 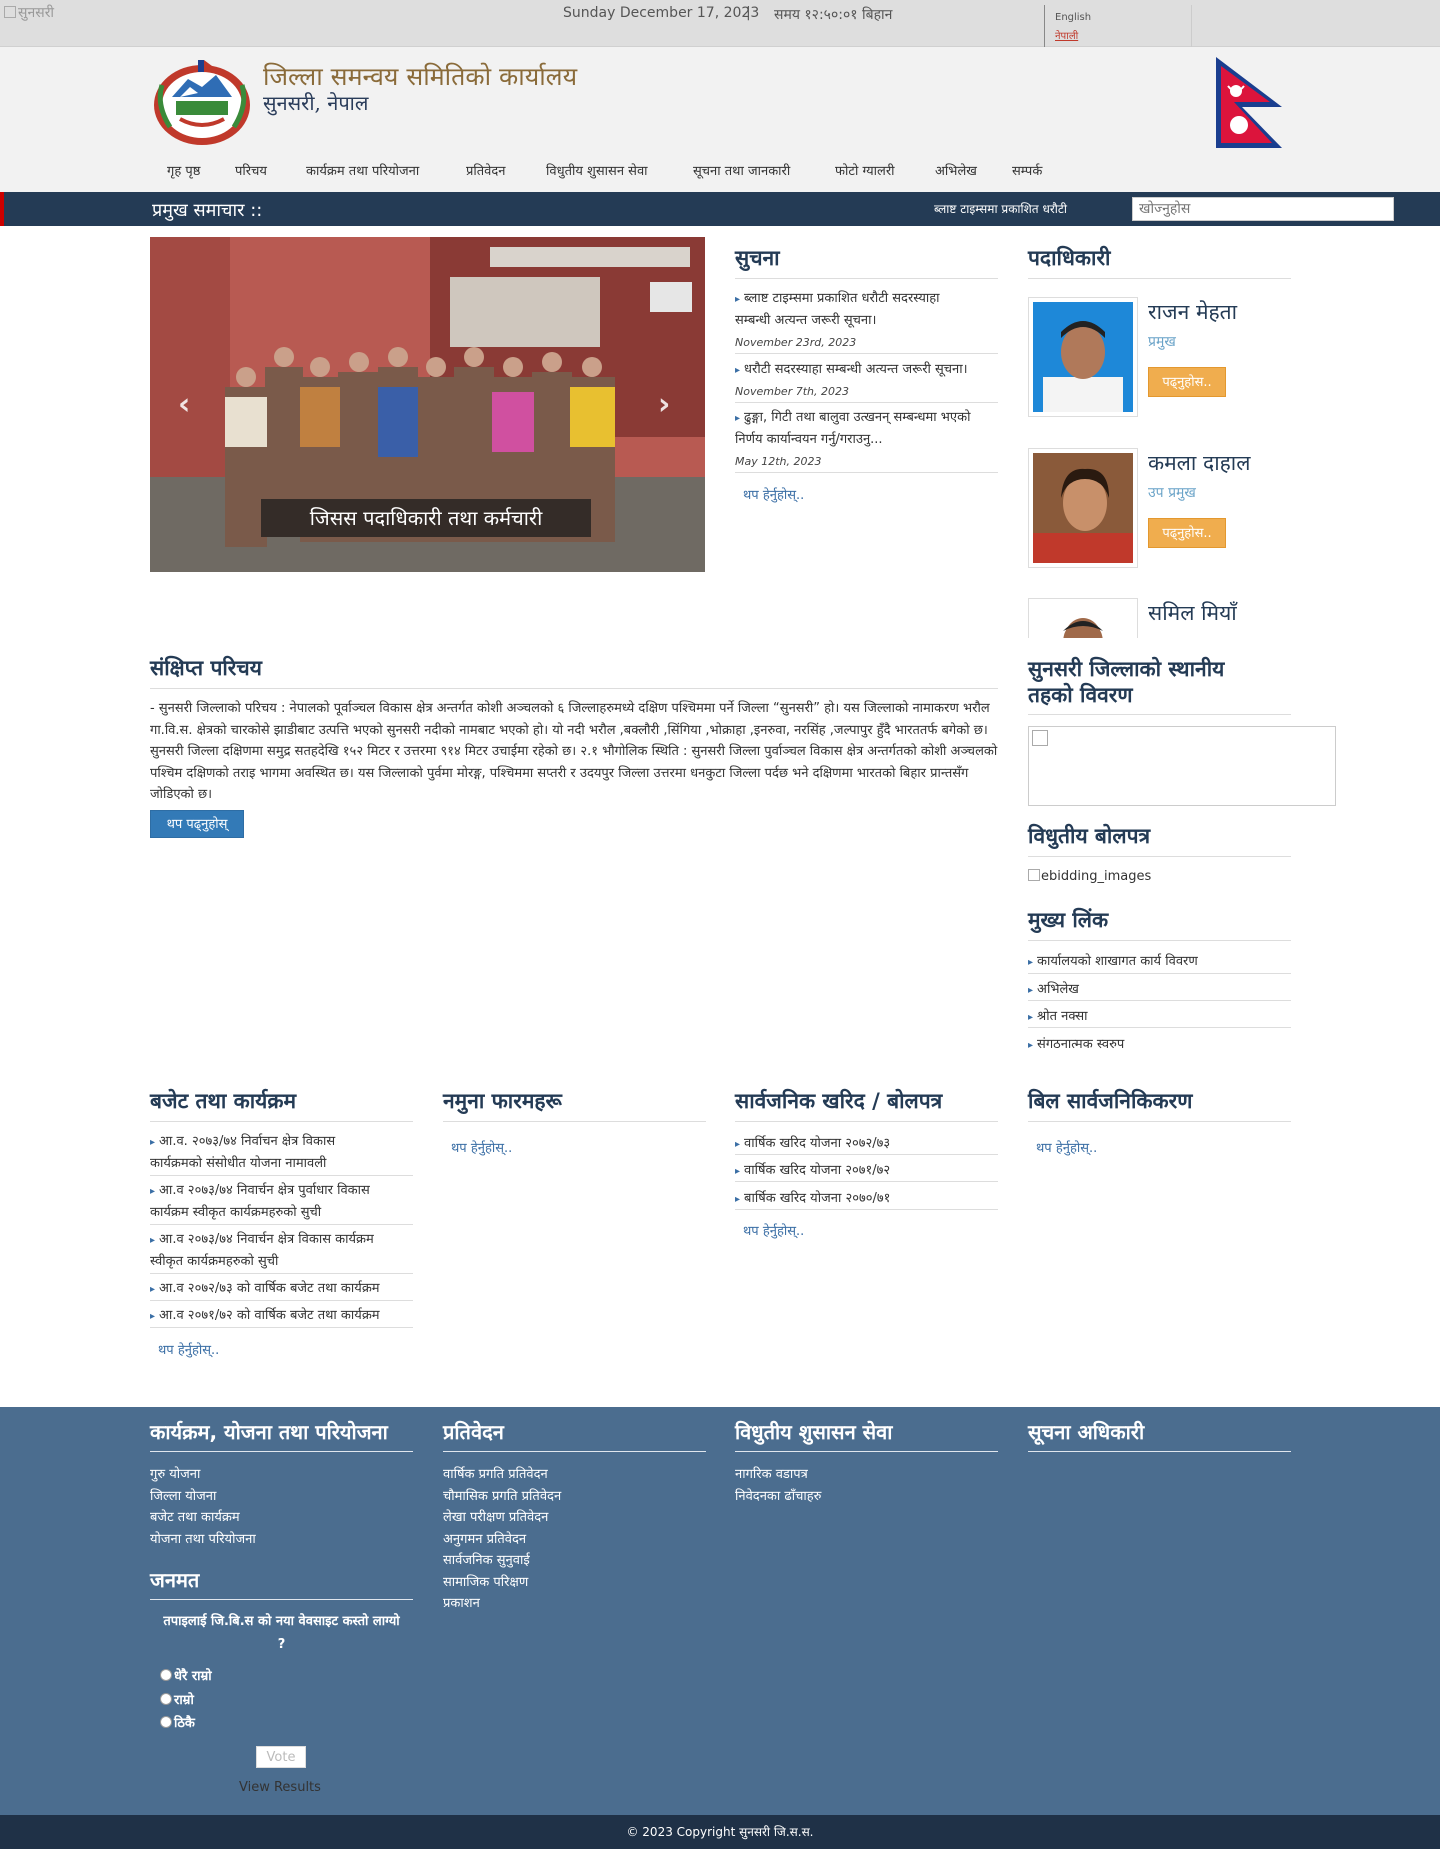 I want to click on nav-item-archive: अभिलेख, so click(x=956, y=170).